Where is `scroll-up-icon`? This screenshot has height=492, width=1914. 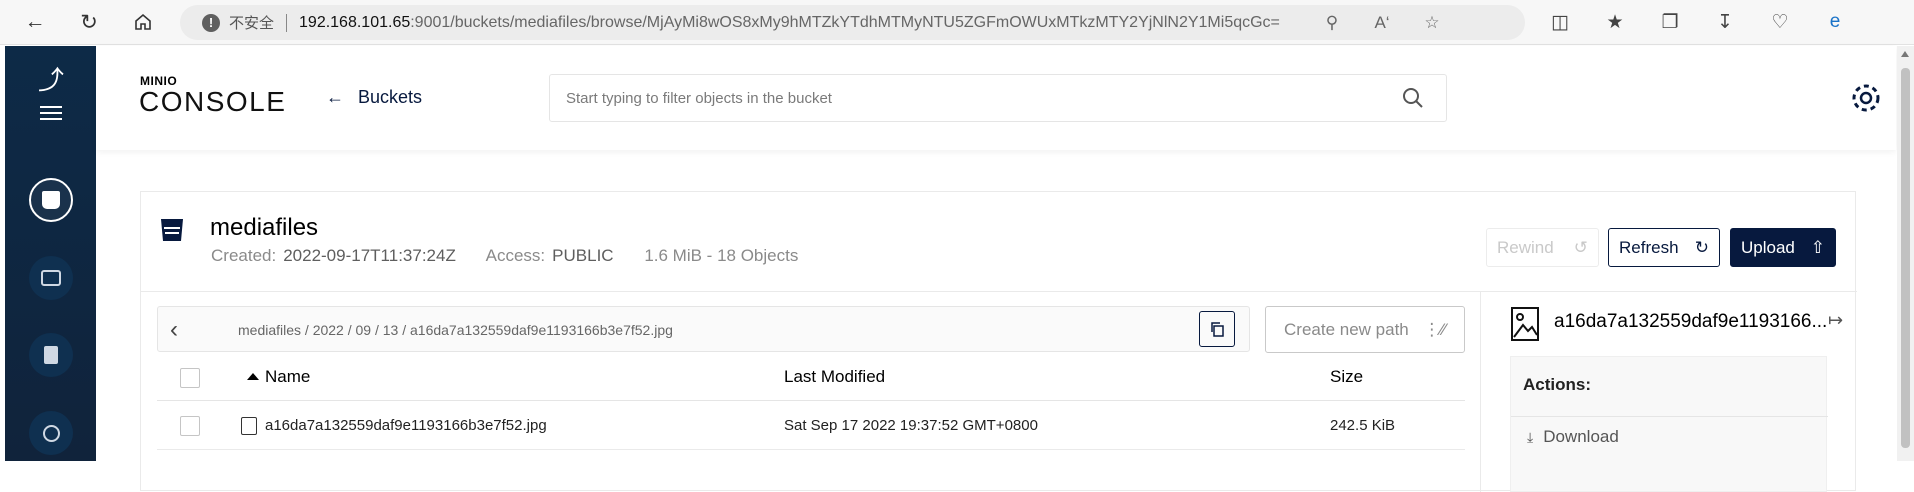
scroll-up-icon is located at coordinates (1905, 54).